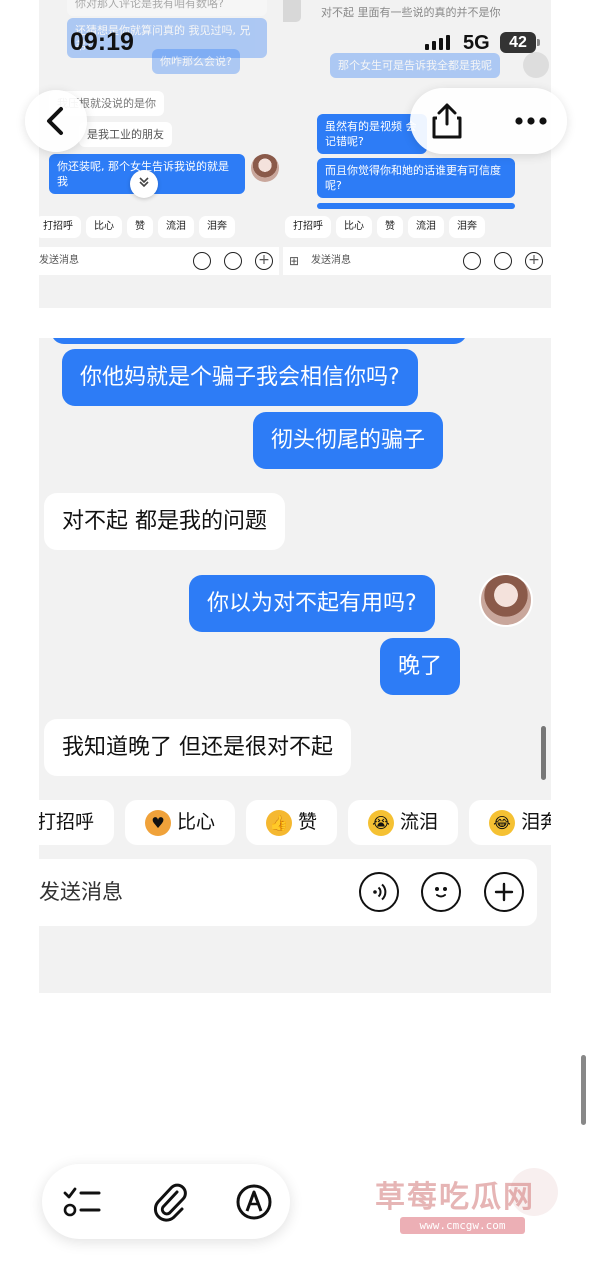 The width and height of the screenshot is (590, 1280). What do you see at coordinates (308, 822) in the screenshot?
I see `quick-reply-label: 赞` at bounding box center [308, 822].